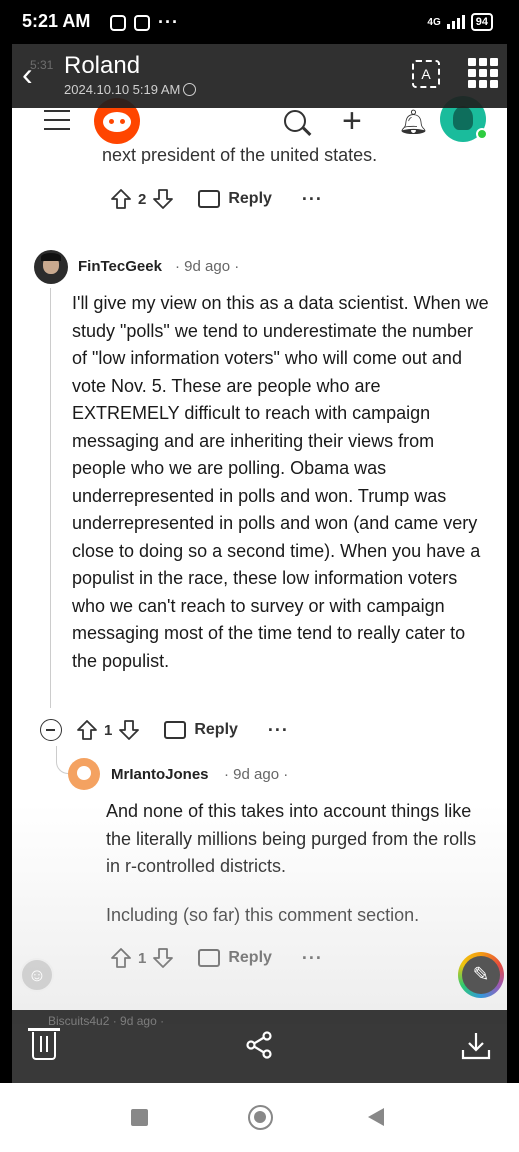 The image size is (519, 1152). Describe the element at coordinates (413, 122) in the screenshot. I see `bell-icon: 🔔︎` at that location.